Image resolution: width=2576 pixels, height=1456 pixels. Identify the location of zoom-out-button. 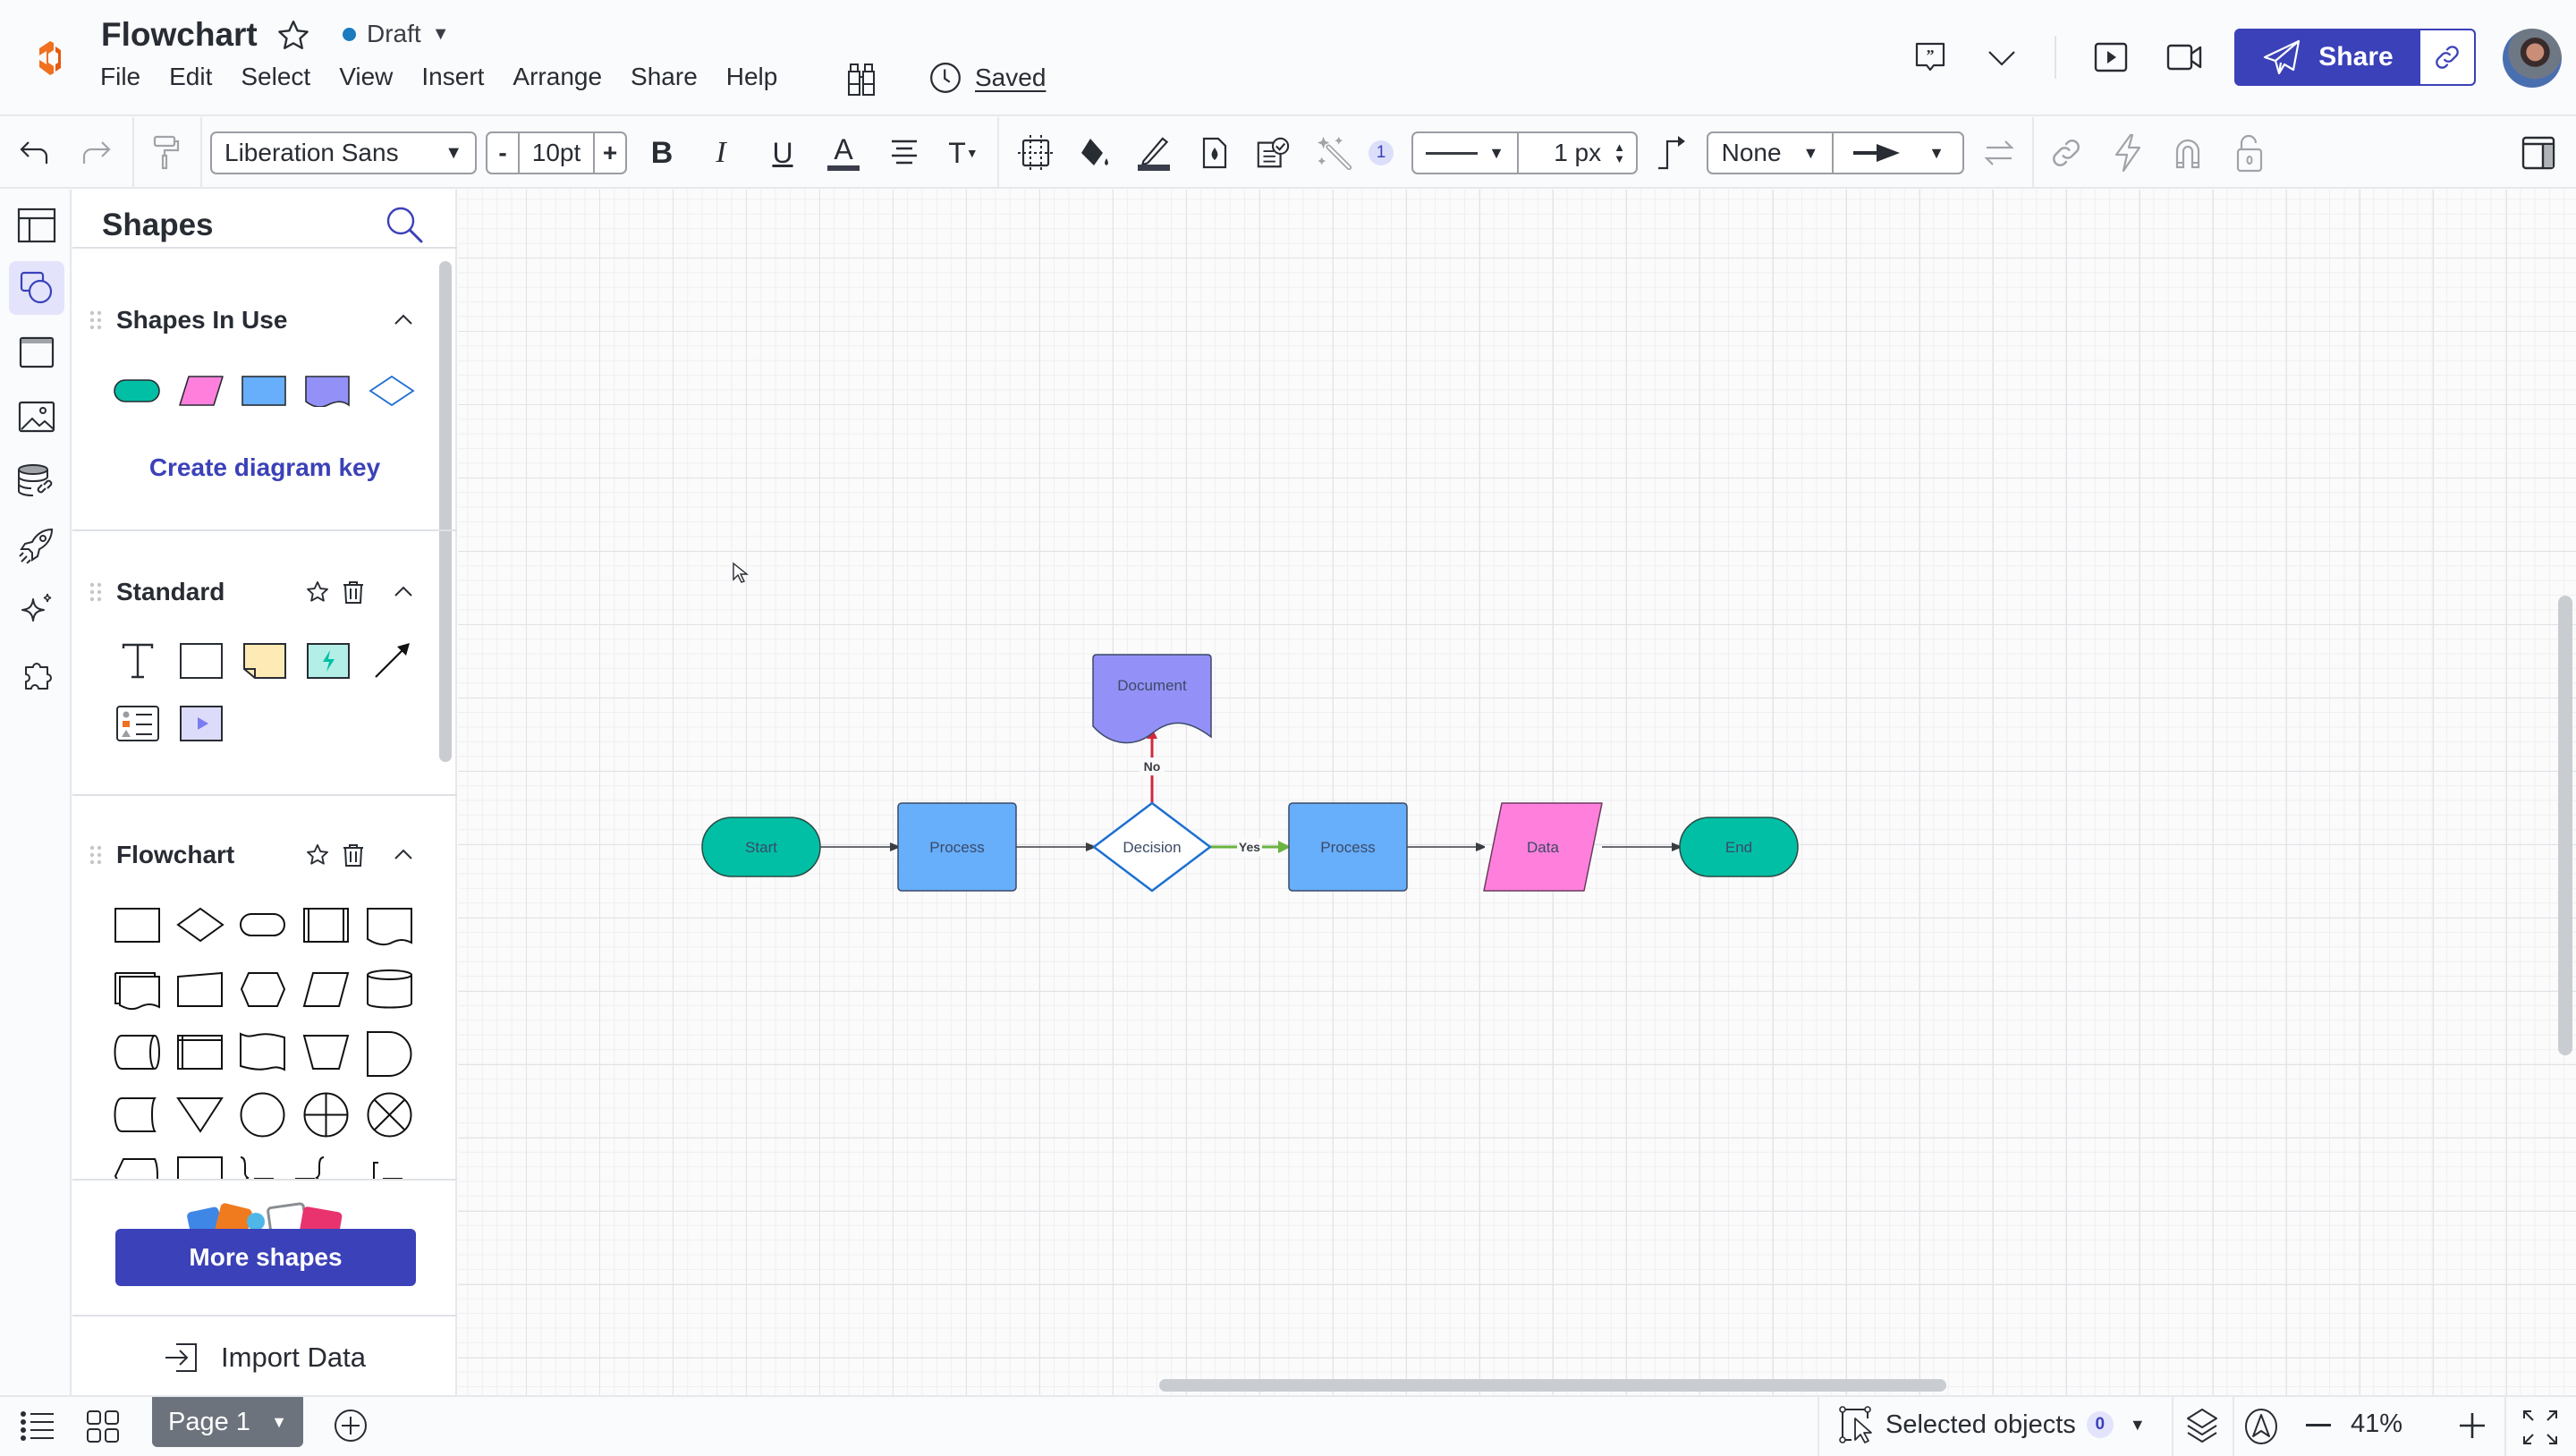
(2318, 1425).